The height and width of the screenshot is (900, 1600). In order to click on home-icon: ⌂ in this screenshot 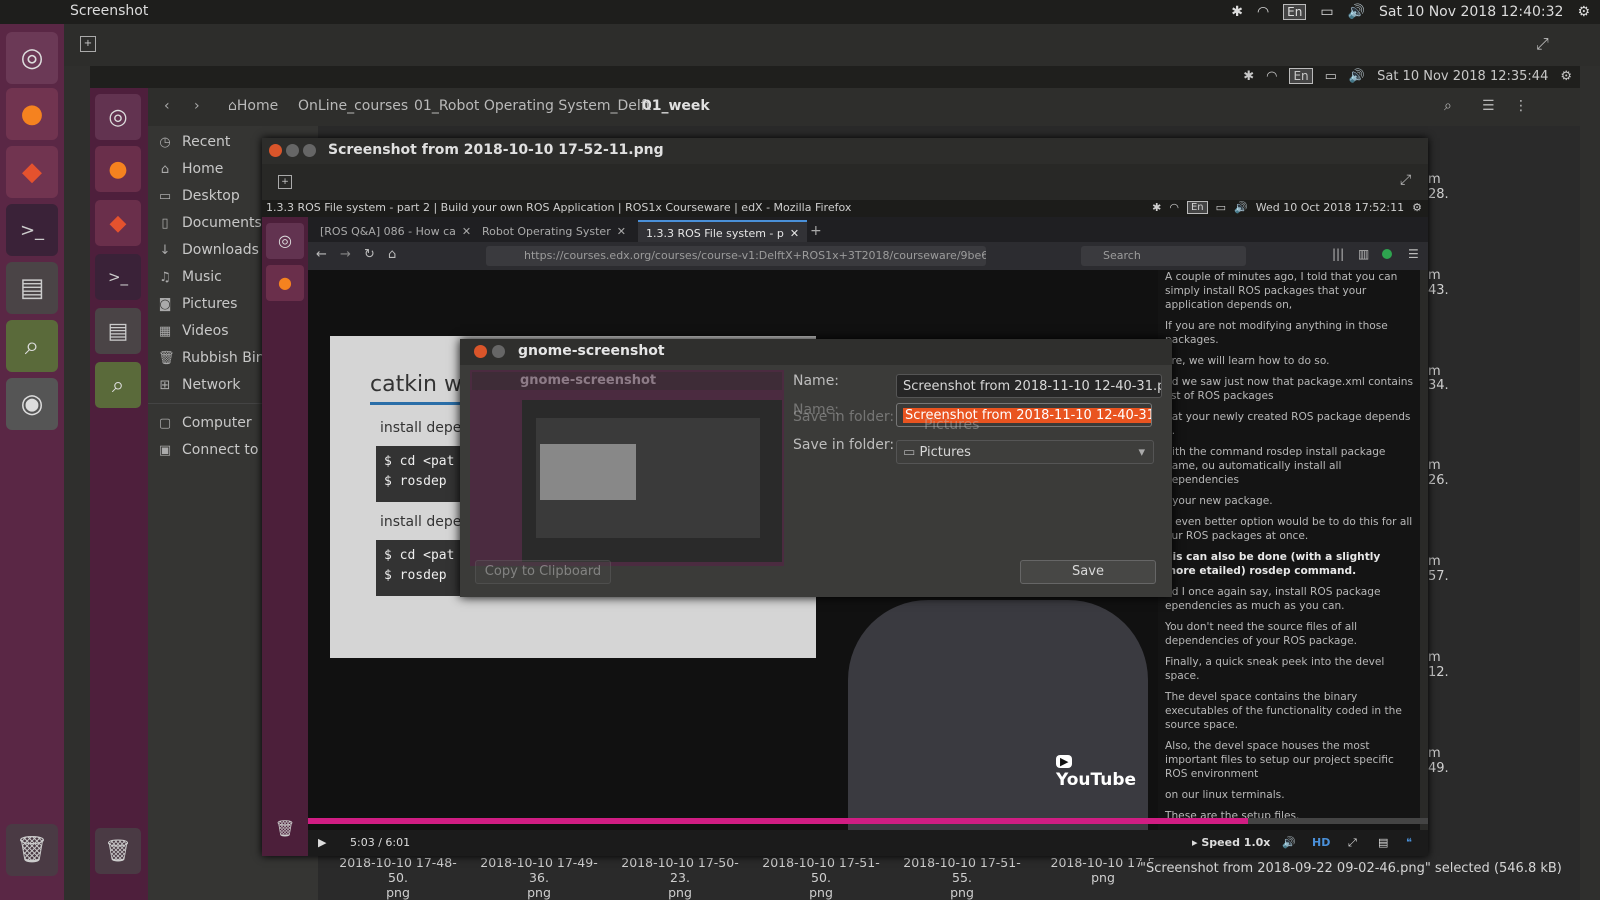, I will do `click(392, 254)`.